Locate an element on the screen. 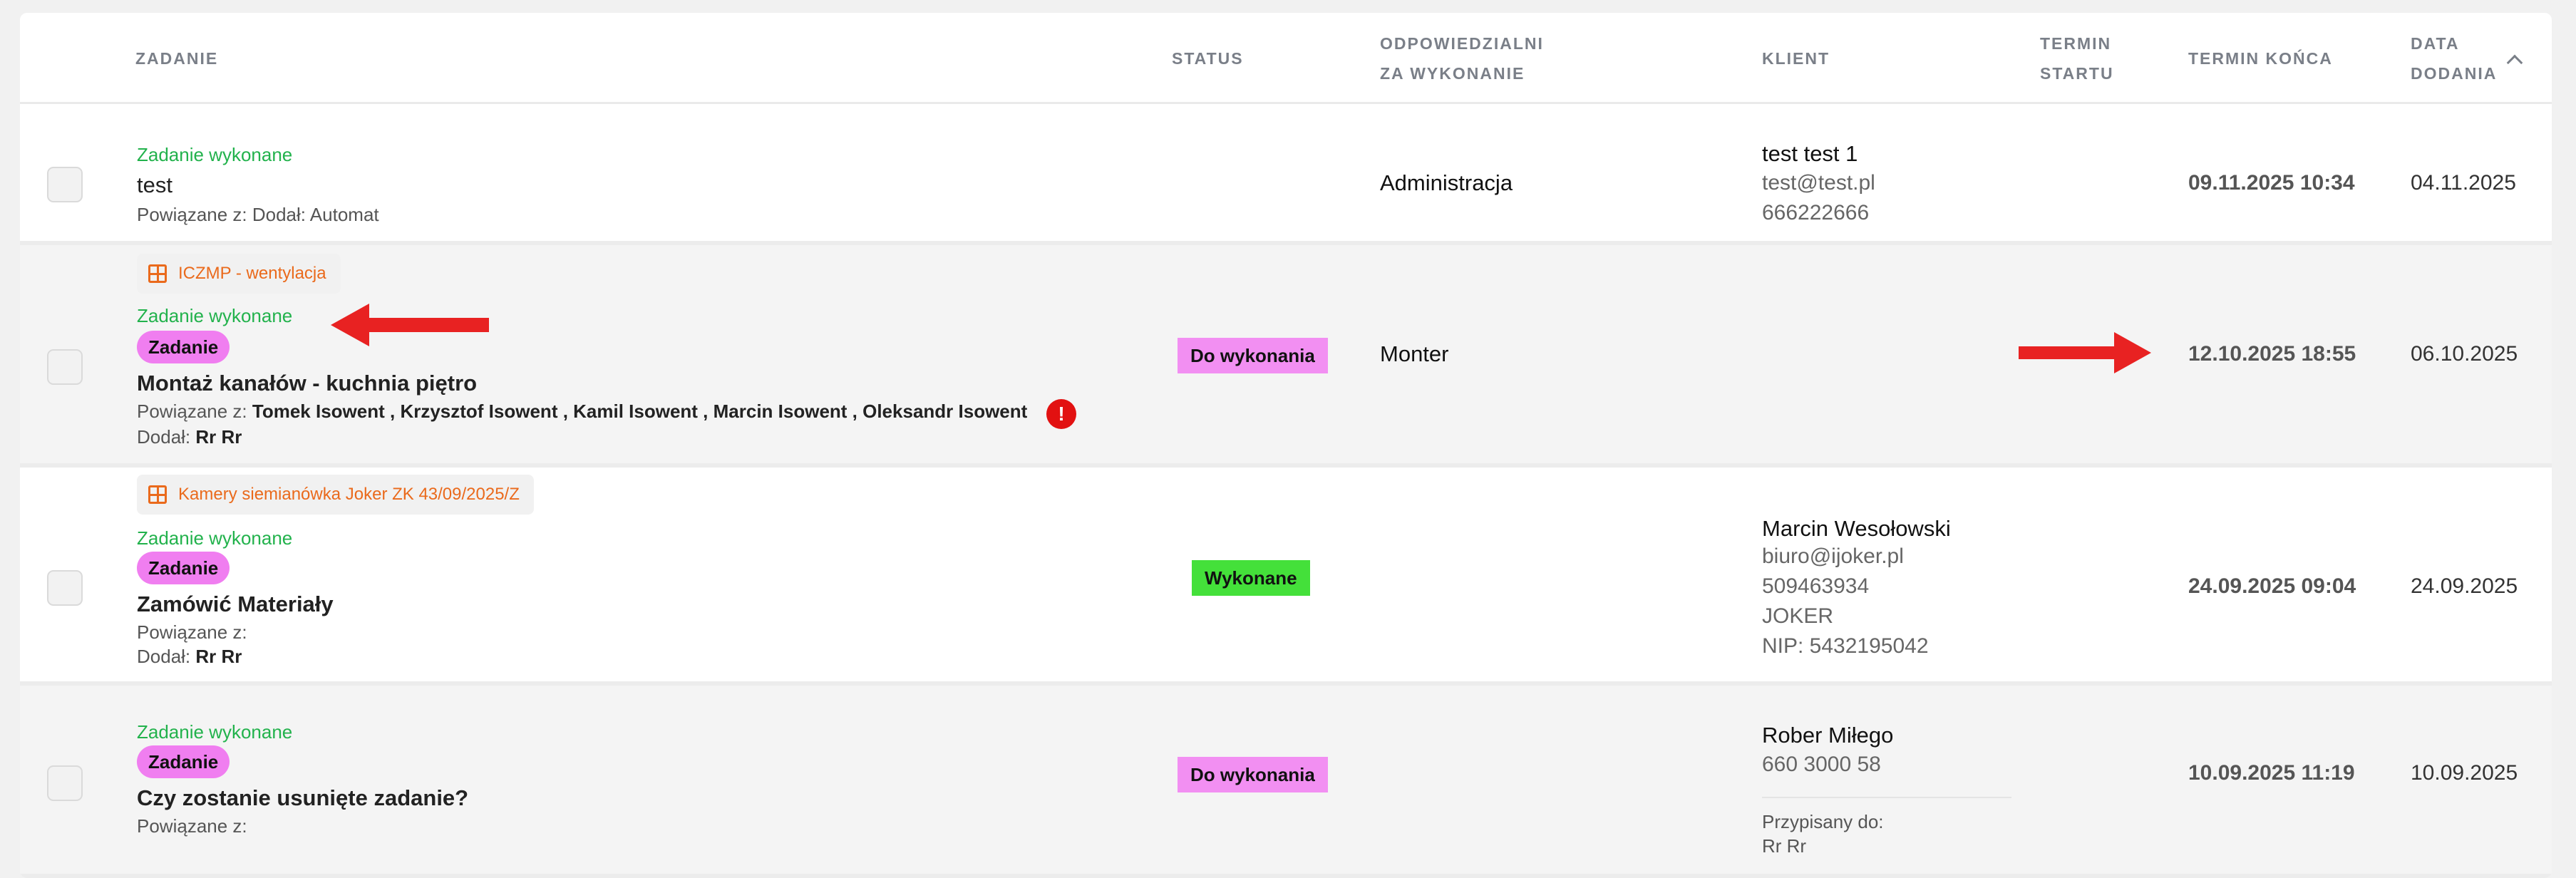  annotation-arrow-right is located at coordinates (2085, 352).